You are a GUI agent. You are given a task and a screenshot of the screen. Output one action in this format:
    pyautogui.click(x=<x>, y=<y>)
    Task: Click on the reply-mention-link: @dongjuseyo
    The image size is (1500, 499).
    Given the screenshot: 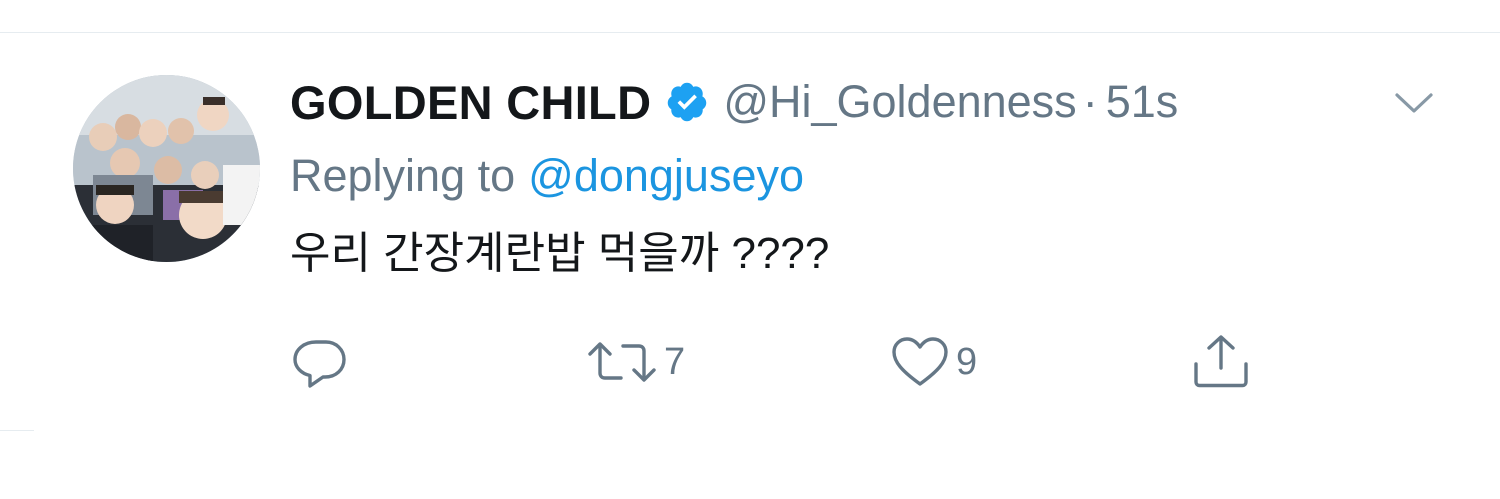 What is the action you would take?
    pyautogui.click(x=666, y=176)
    